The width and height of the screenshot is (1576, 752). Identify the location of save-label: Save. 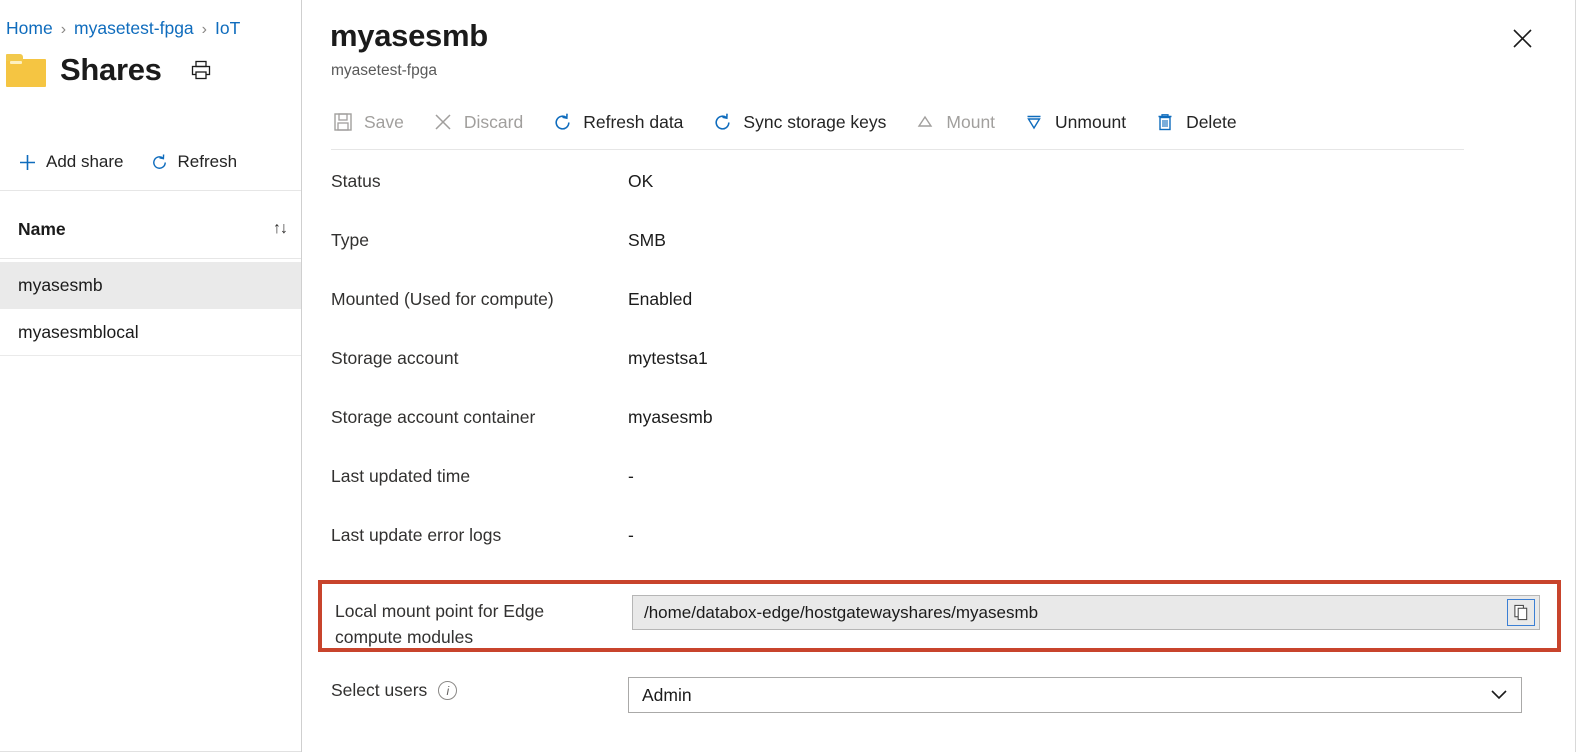
(384, 121).